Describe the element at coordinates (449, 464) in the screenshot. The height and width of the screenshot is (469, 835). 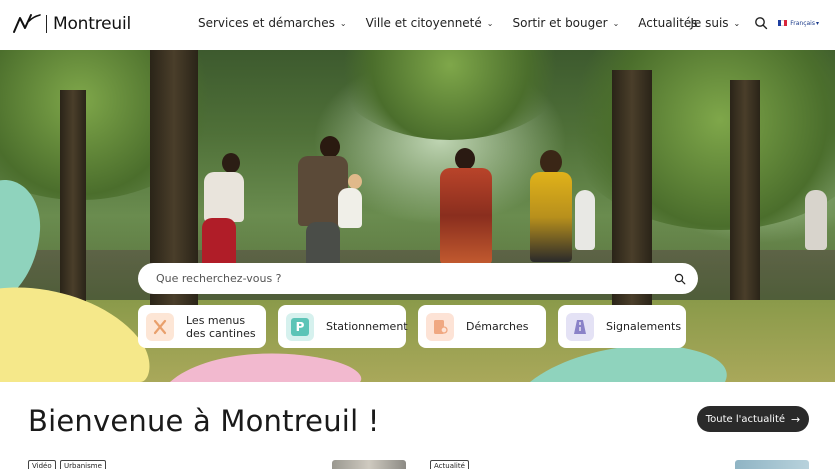
I see `tag-actualite: Actualité` at that location.